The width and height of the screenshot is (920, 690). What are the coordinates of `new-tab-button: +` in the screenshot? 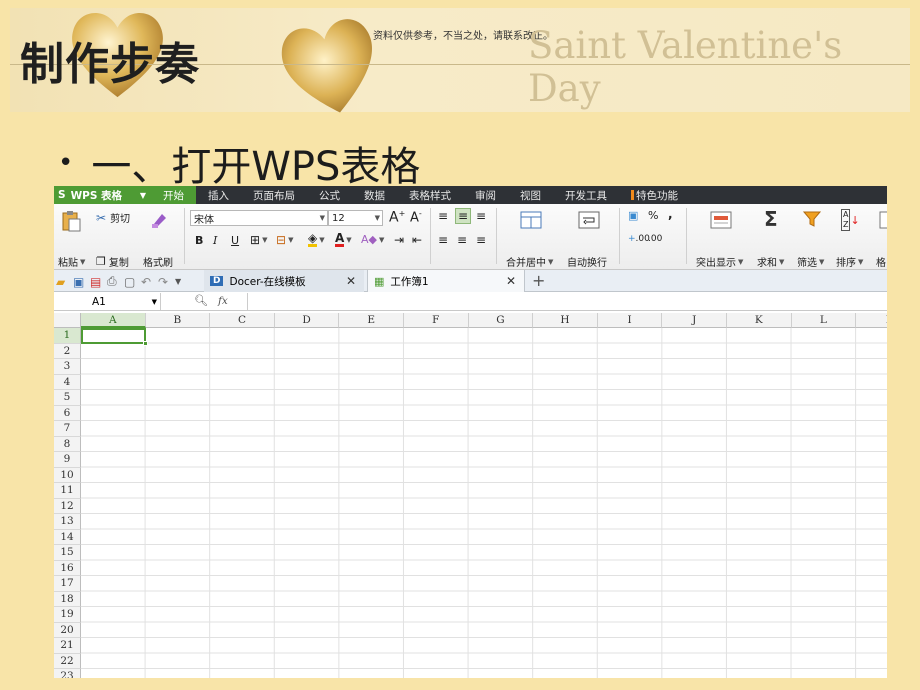 It's located at (538, 280).